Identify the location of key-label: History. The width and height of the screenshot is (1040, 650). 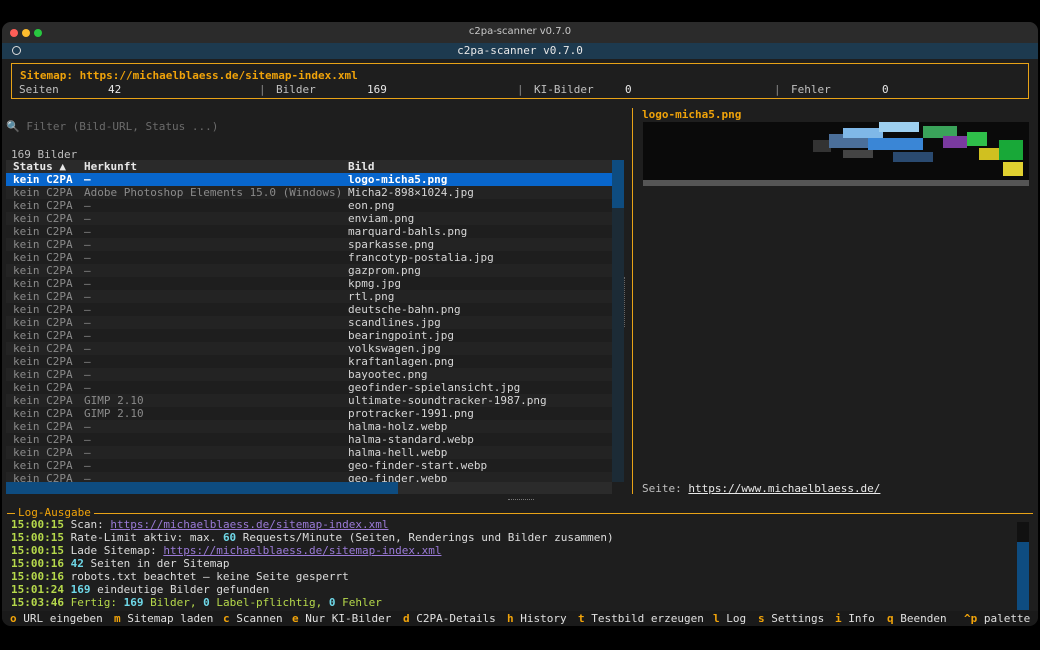
(543, 618).